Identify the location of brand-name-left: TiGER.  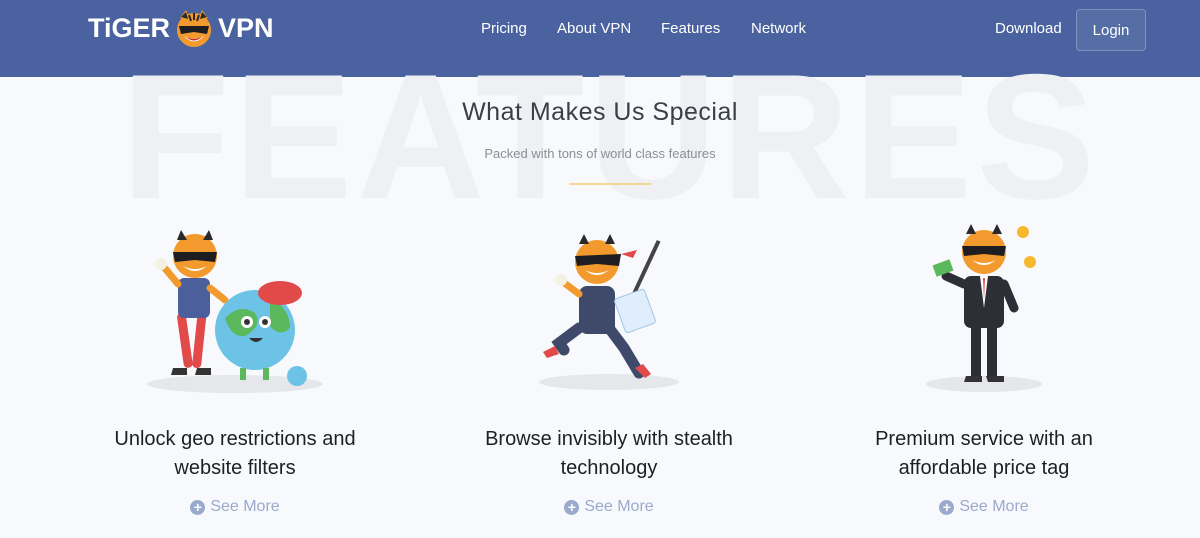
(129, 27).